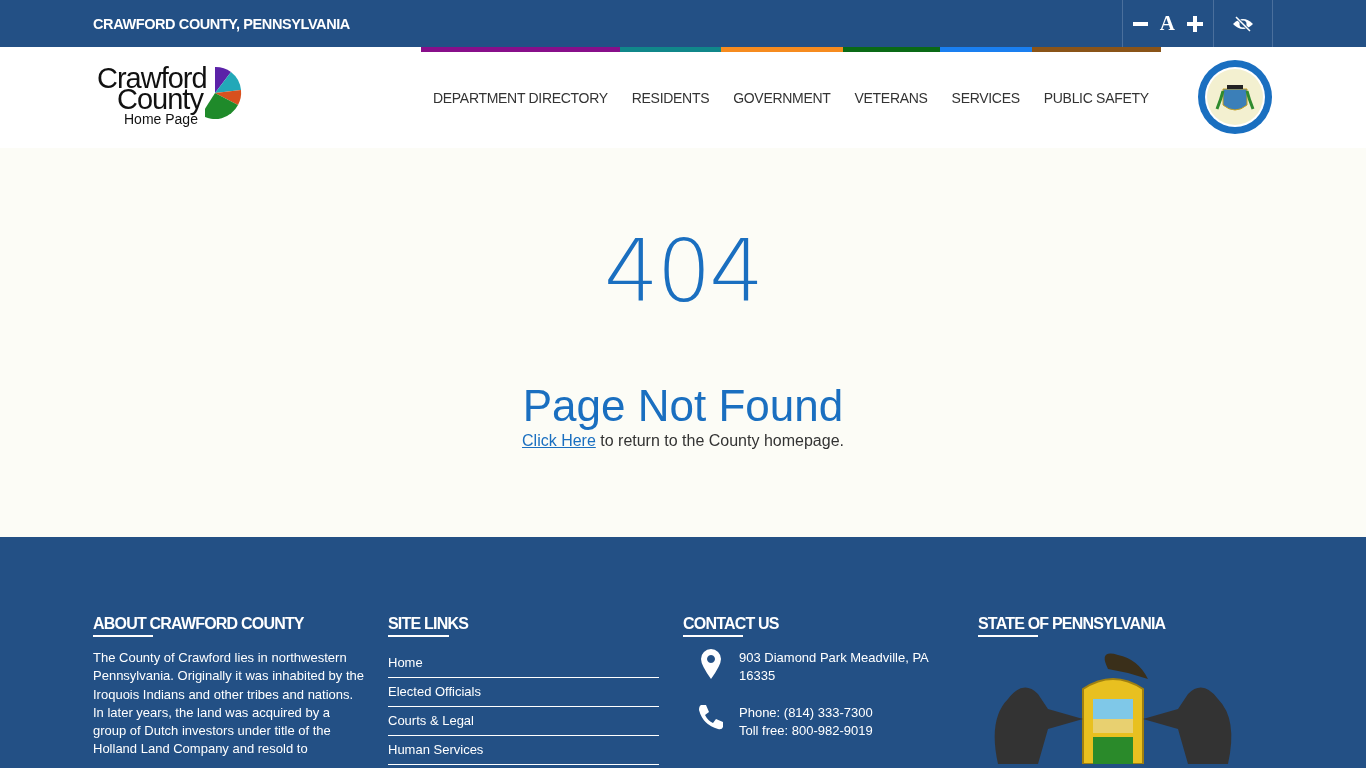 The image size is (1366, 768). What do you see at coordinates (683, 406) in the screenshot?
I see `page-title: Page Not Found` at bounding box center [683, 406].